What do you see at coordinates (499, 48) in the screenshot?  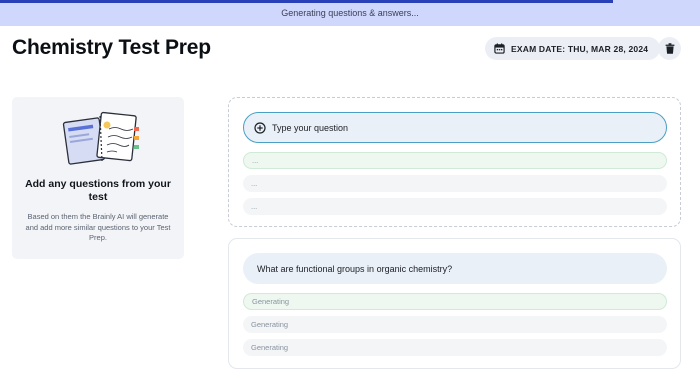 I see `calendar-icon` at bounding box center [499, 48].